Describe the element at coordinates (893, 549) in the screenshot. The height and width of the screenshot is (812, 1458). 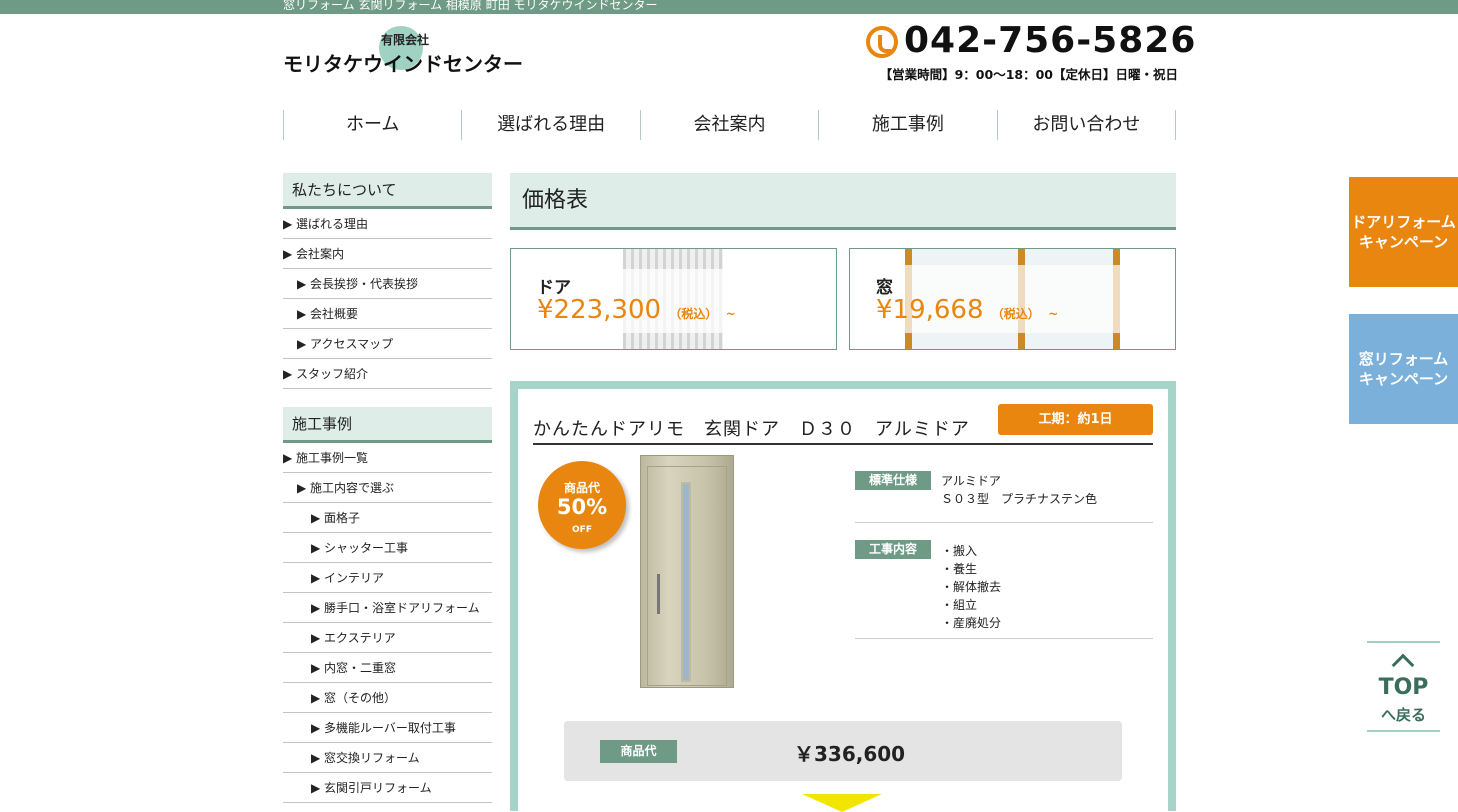
I see `work-label: 工事内容` at that location.